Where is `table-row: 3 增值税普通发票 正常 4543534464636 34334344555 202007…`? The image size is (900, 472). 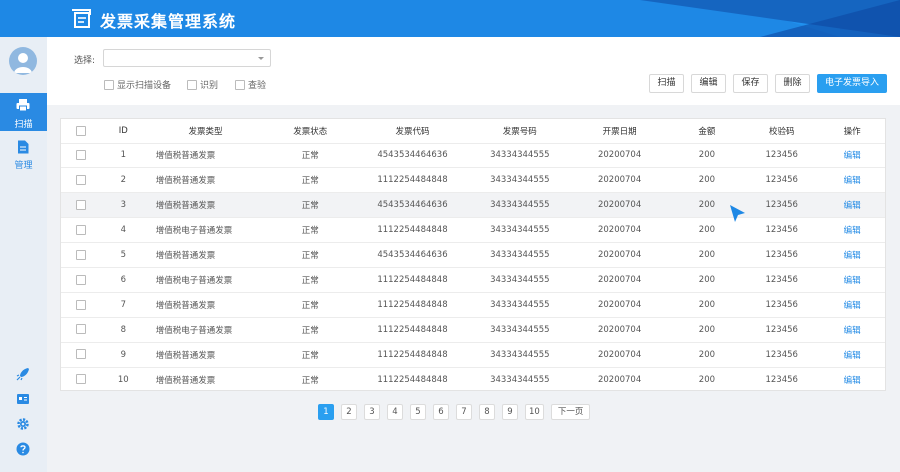
table-row: 3 增值税普通发票 正常 4543534464636 34334344555 202007… is located at coordinates (473, 205).